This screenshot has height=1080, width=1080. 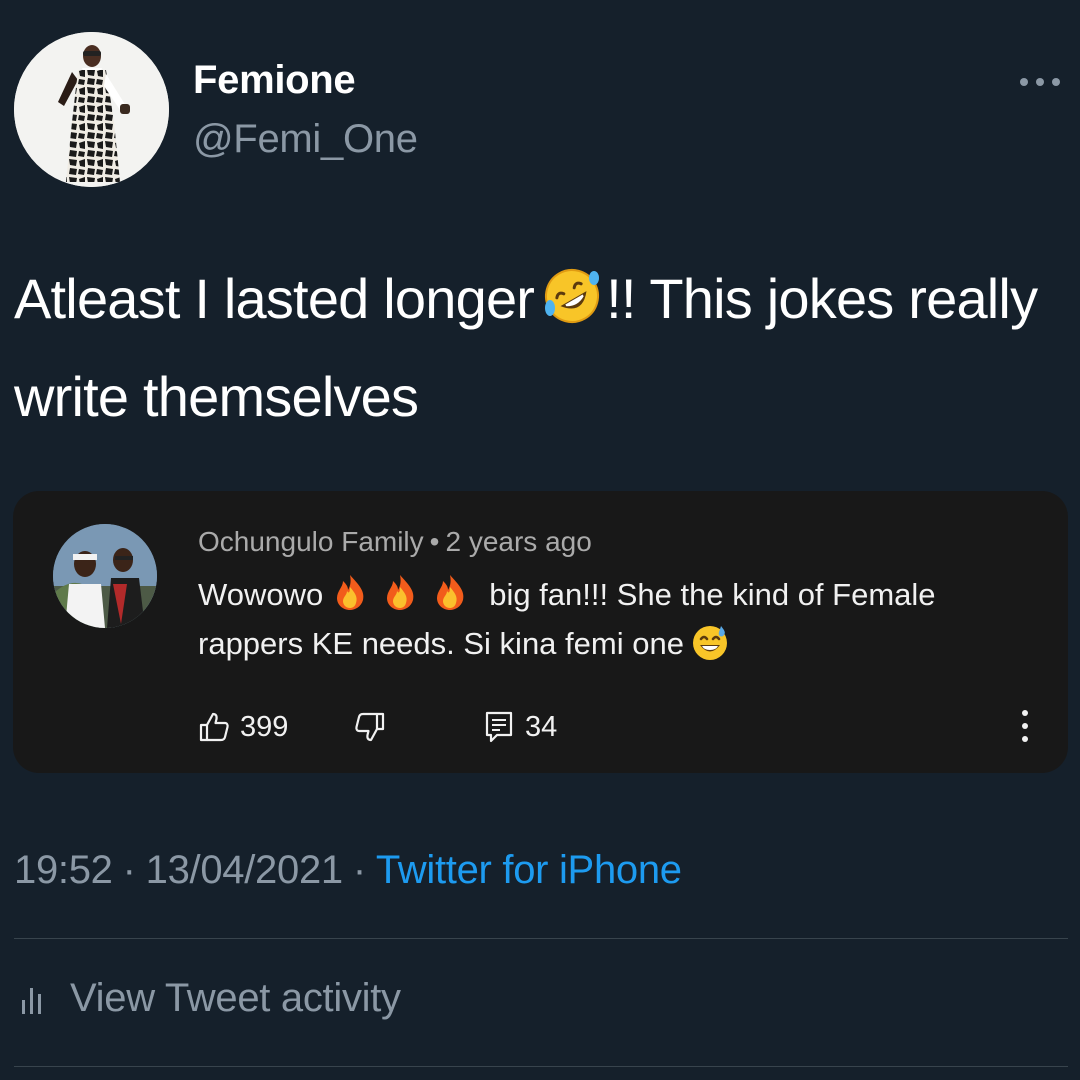 I want to click on analytics-icon, so click(x=31, y=1001).